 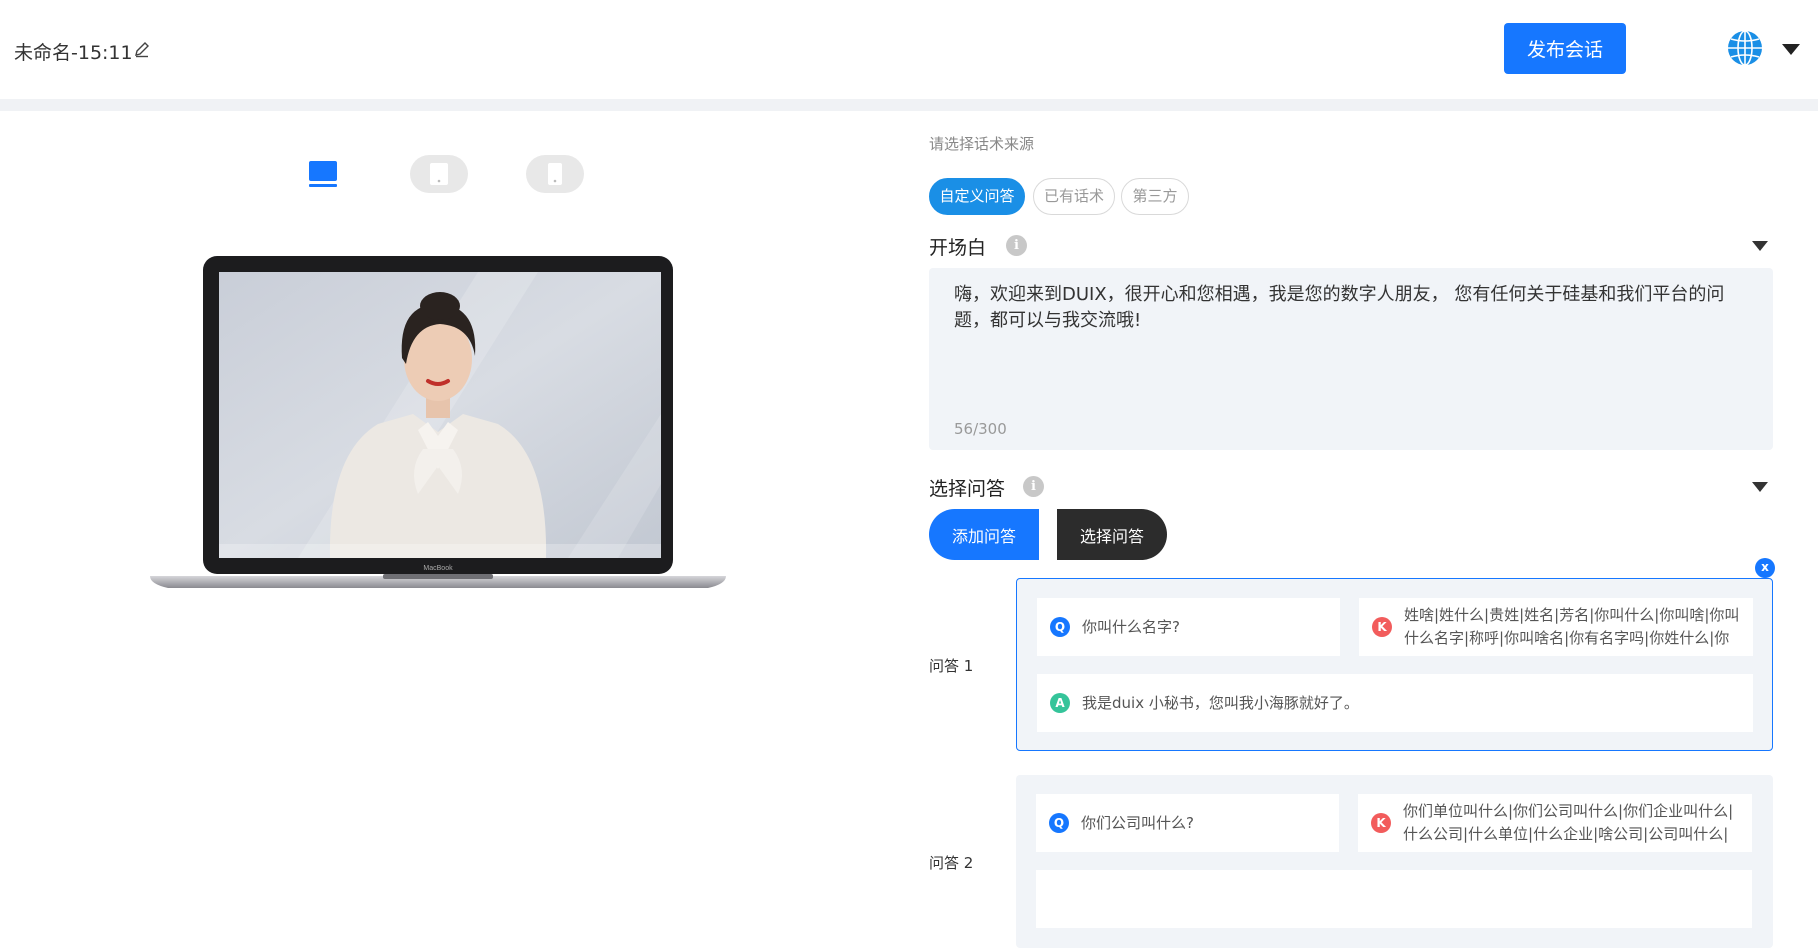 What do you see at coordinates (1791, 49) in the screenshot?
I see `caret-down-icon` at bounding box center [1791, 49].